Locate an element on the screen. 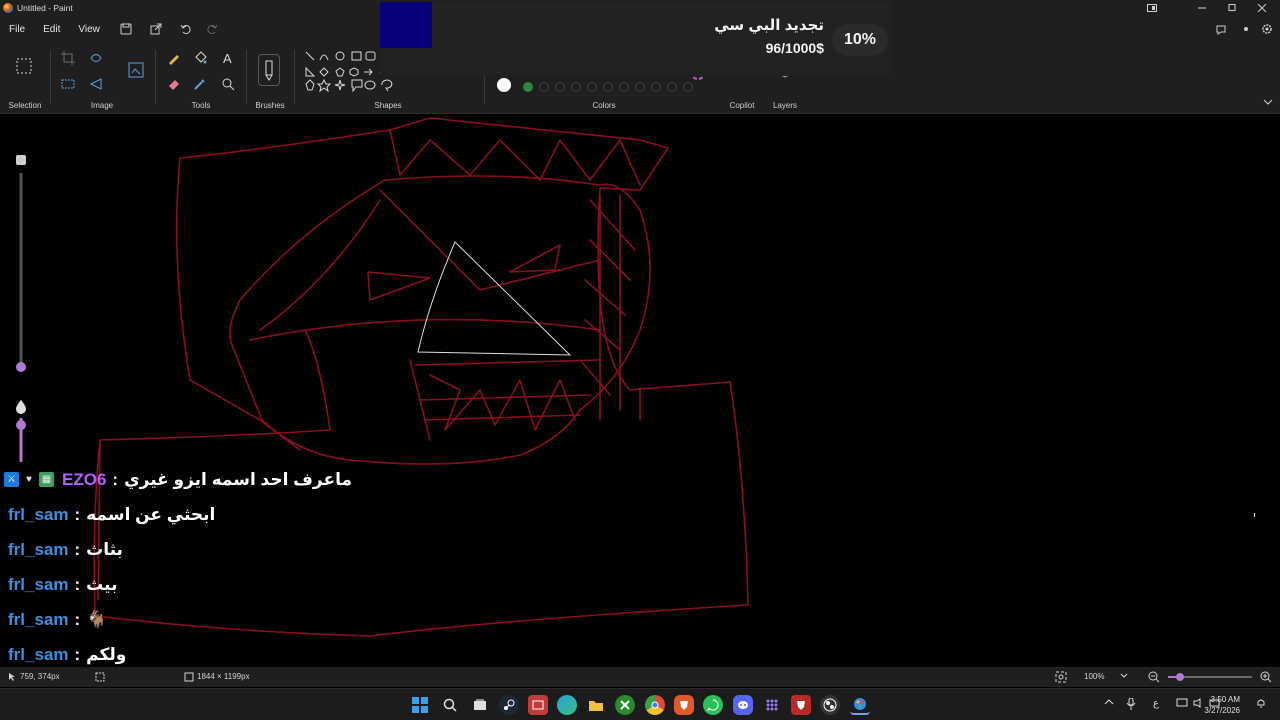 The image size is (1280, 720). network-icon is located at coordinates (1182, 704).